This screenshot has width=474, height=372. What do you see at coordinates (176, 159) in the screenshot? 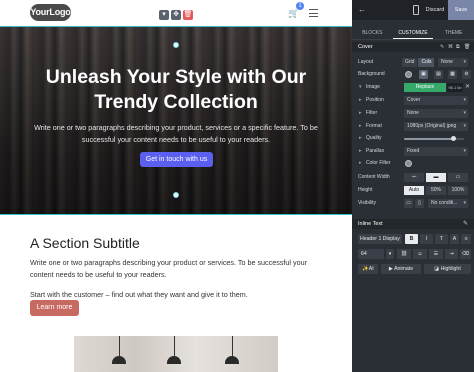
I see `hero-cta-button: Get in touch with us` at bounding box center [176, 159].